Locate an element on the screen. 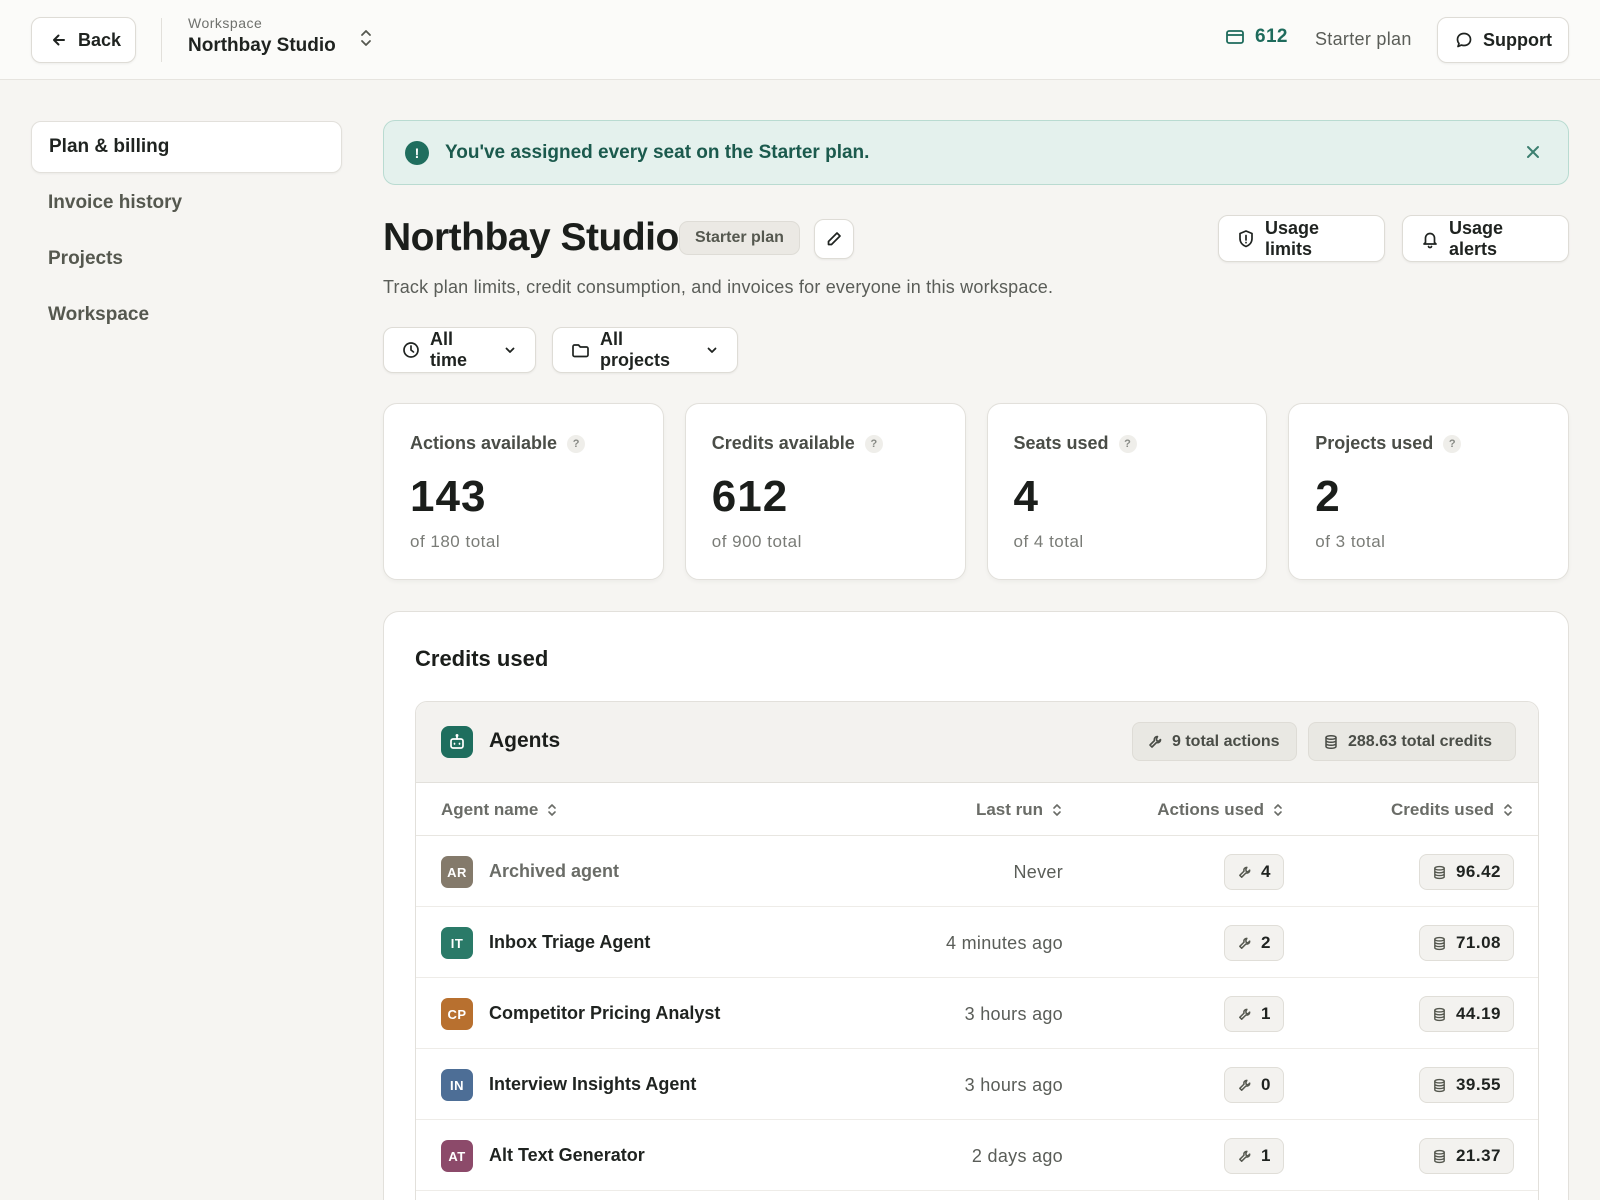 This screenshot has width=1600, height=1200. credits-used-badge: 71.08 is located at coordinates (1466, 943).